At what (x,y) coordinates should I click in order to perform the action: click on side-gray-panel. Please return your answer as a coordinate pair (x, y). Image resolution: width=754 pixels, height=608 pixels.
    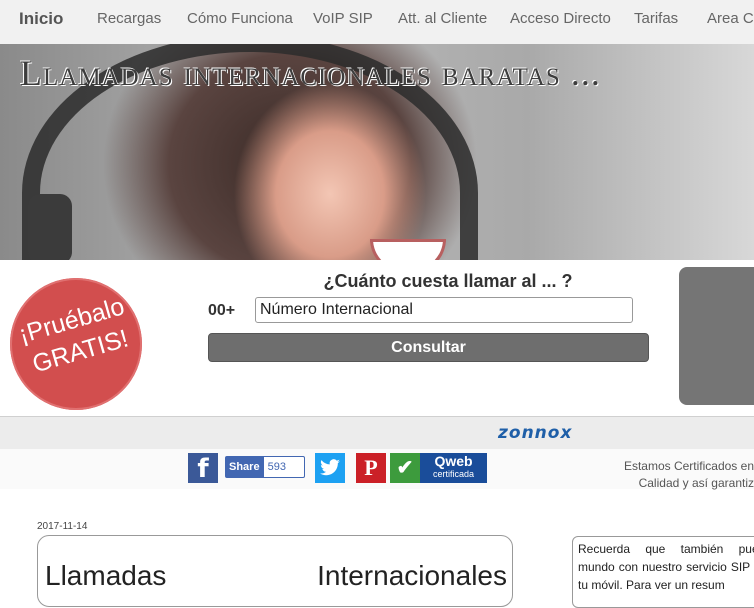
    Looking at the image, I should click on (716, 336).